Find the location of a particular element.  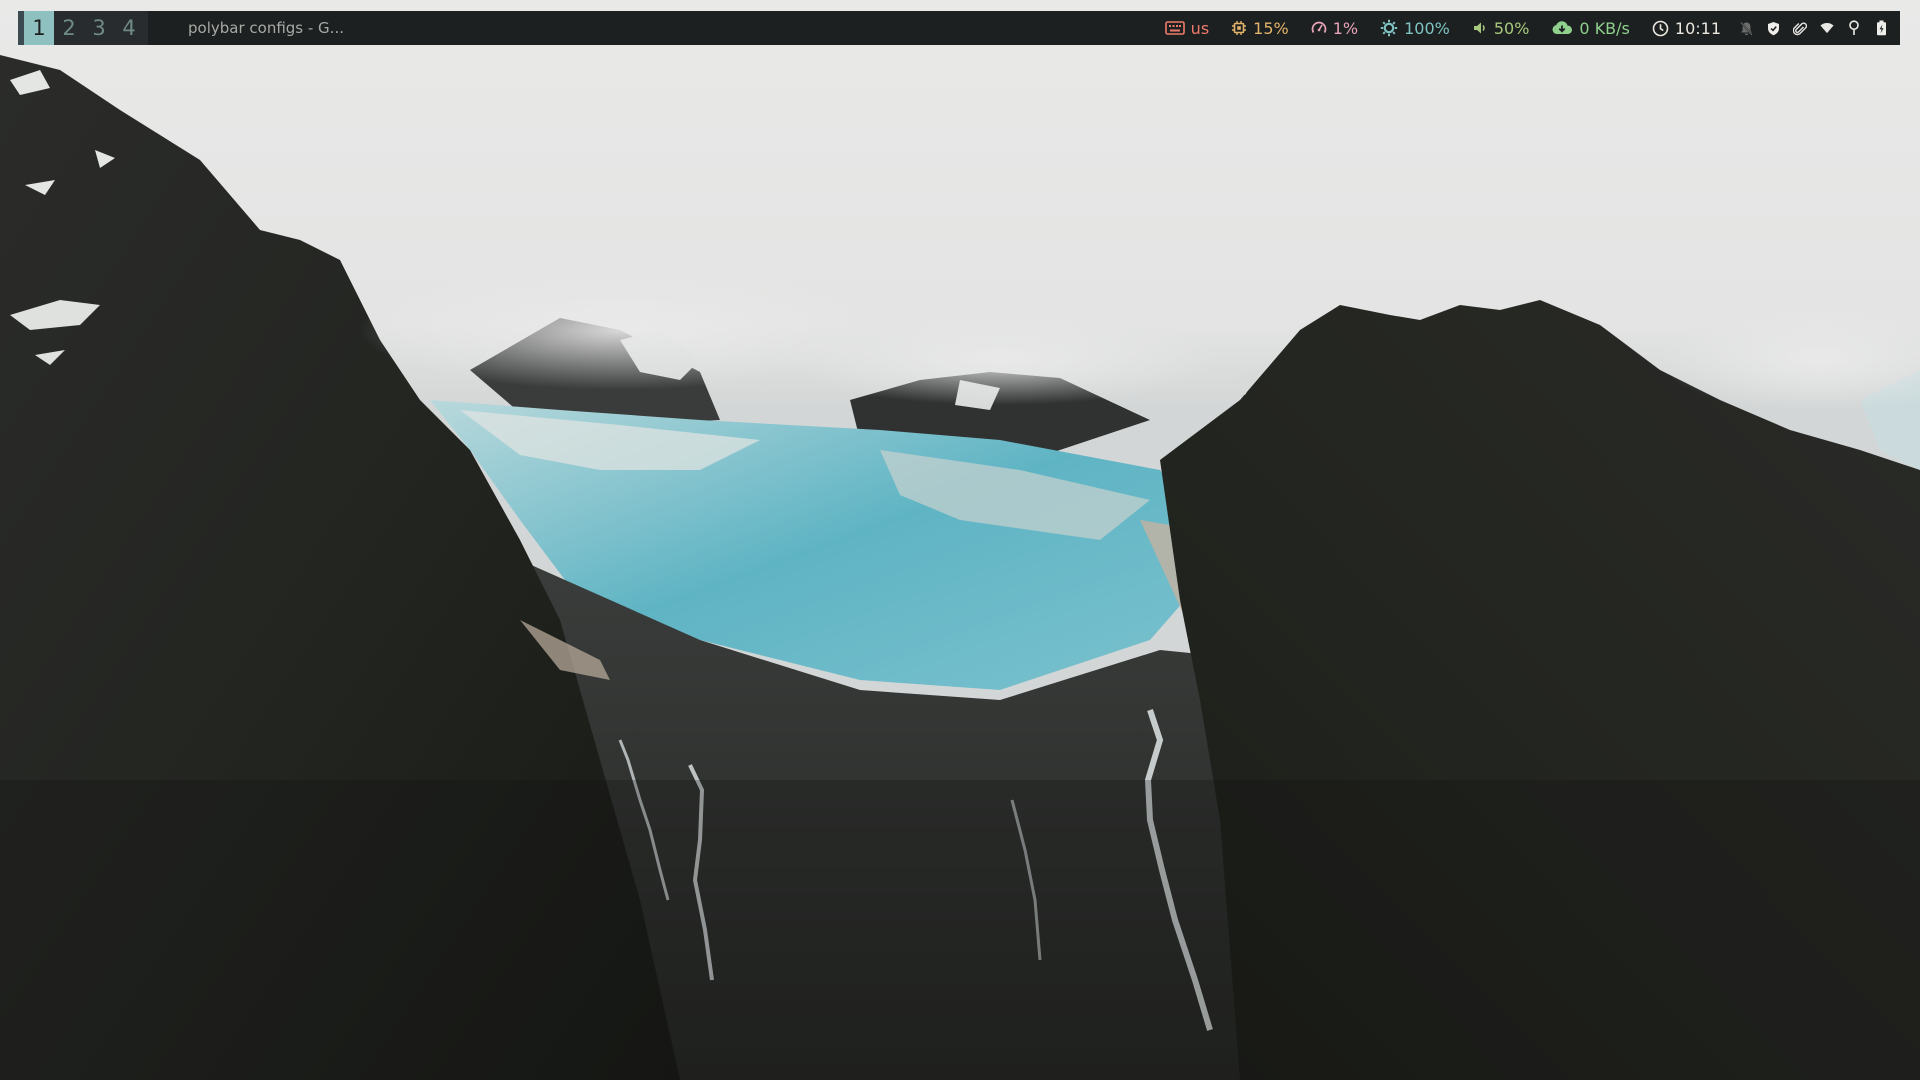

memory-module: 1% is located at coordinates (1334, 28).